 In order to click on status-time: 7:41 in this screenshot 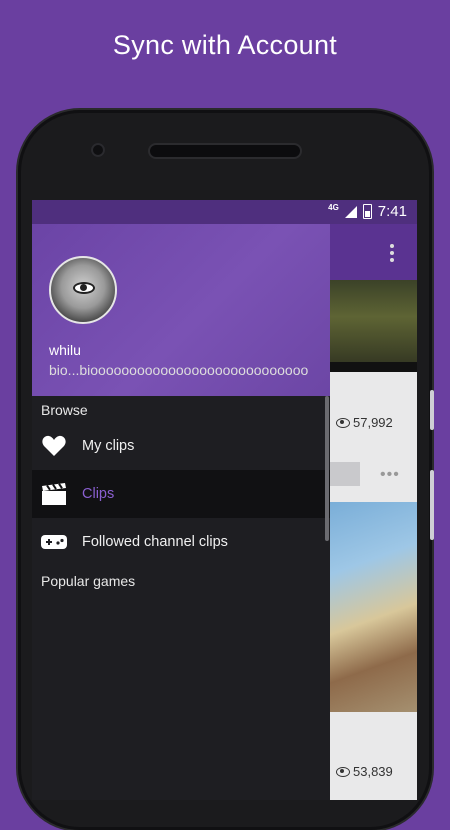, I will do `click(392, 211)`.